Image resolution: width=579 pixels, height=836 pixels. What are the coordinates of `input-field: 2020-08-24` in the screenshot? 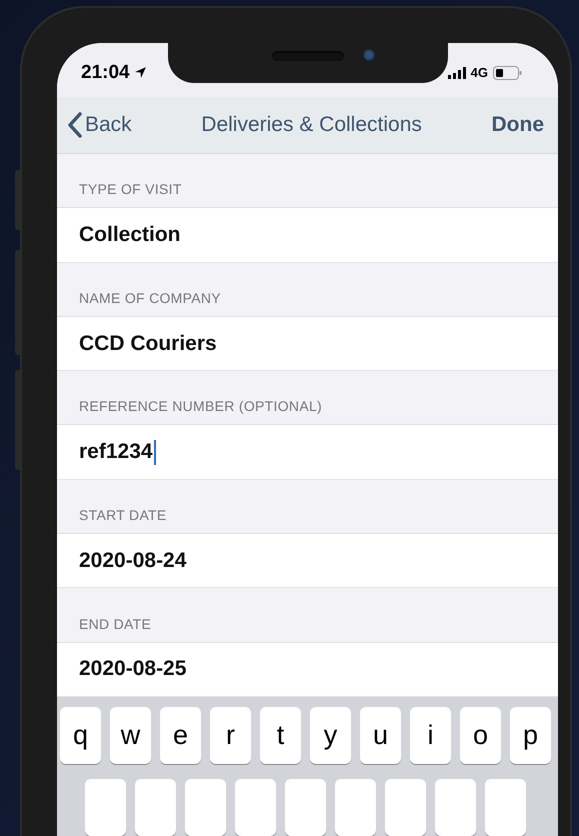 It's located at (307, 561).